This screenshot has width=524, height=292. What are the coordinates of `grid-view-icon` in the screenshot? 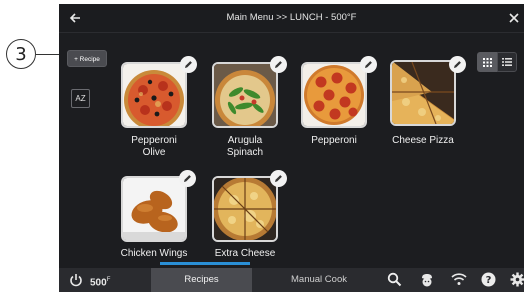 It's located at (487, 62).